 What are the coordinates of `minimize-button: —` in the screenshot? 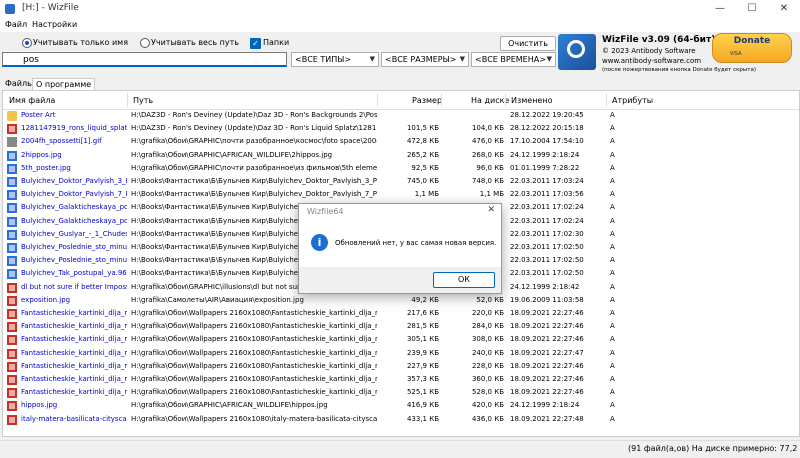 It's located at (720, 9).